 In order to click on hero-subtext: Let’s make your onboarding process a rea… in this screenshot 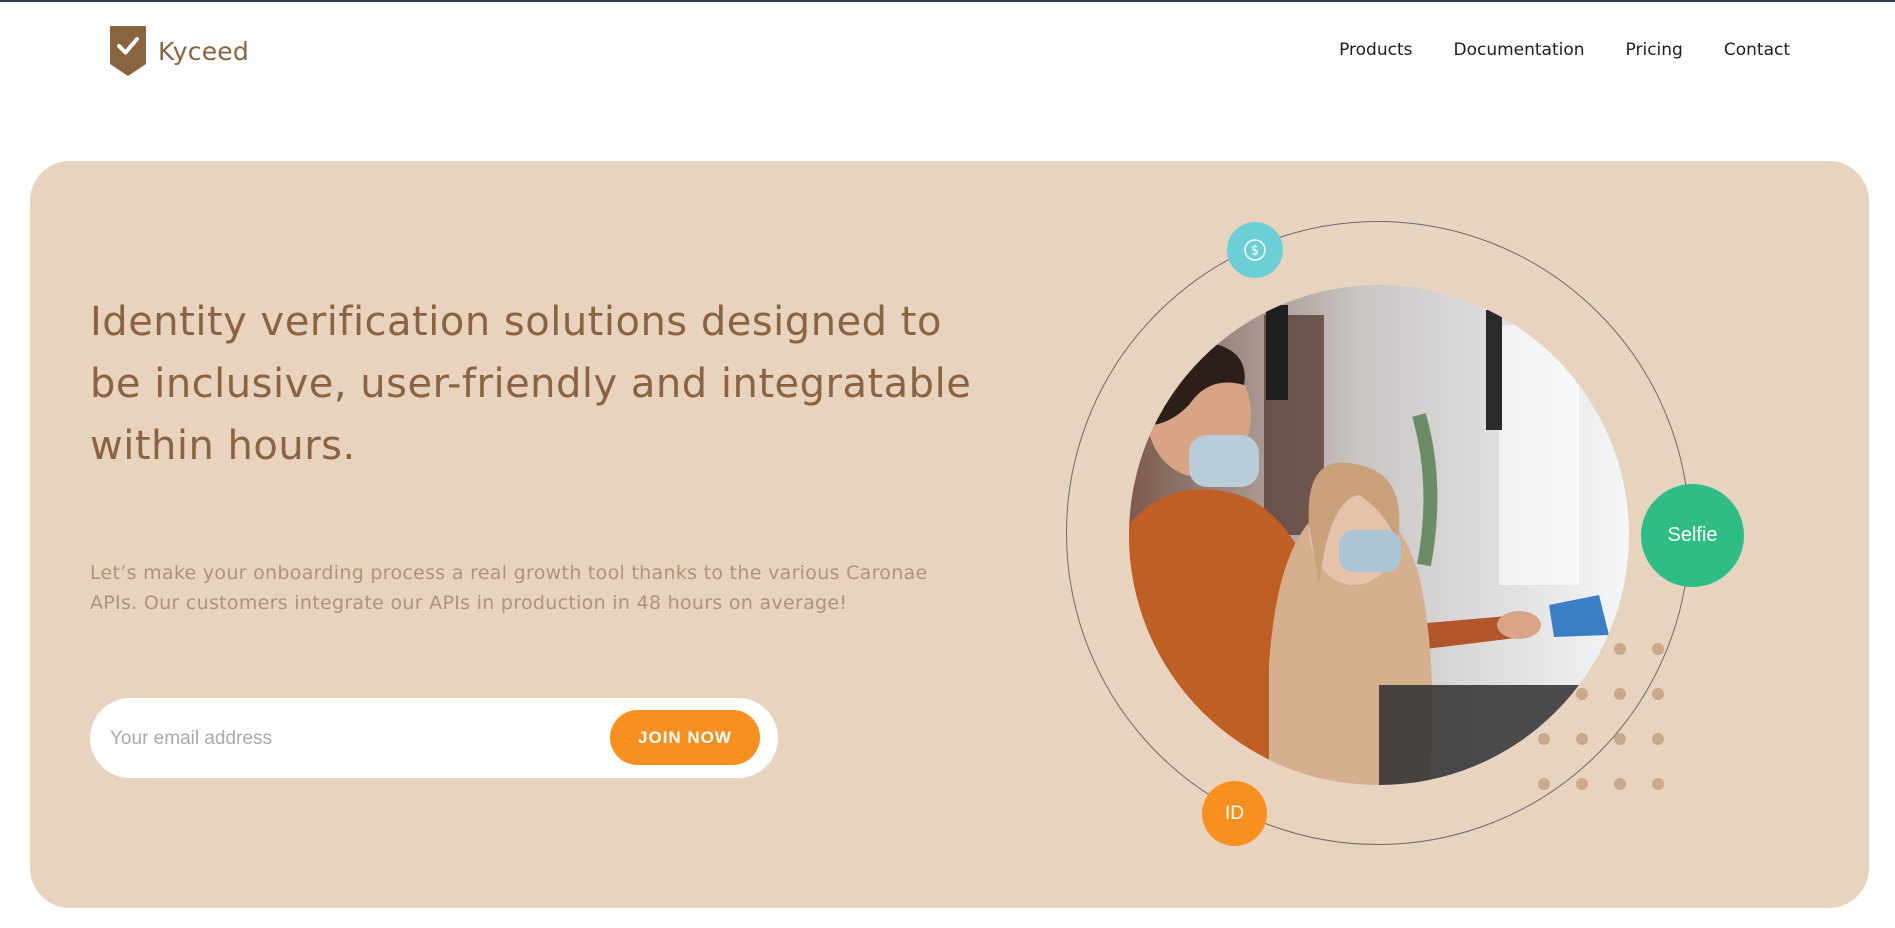, I will do `click(509, 588)`.